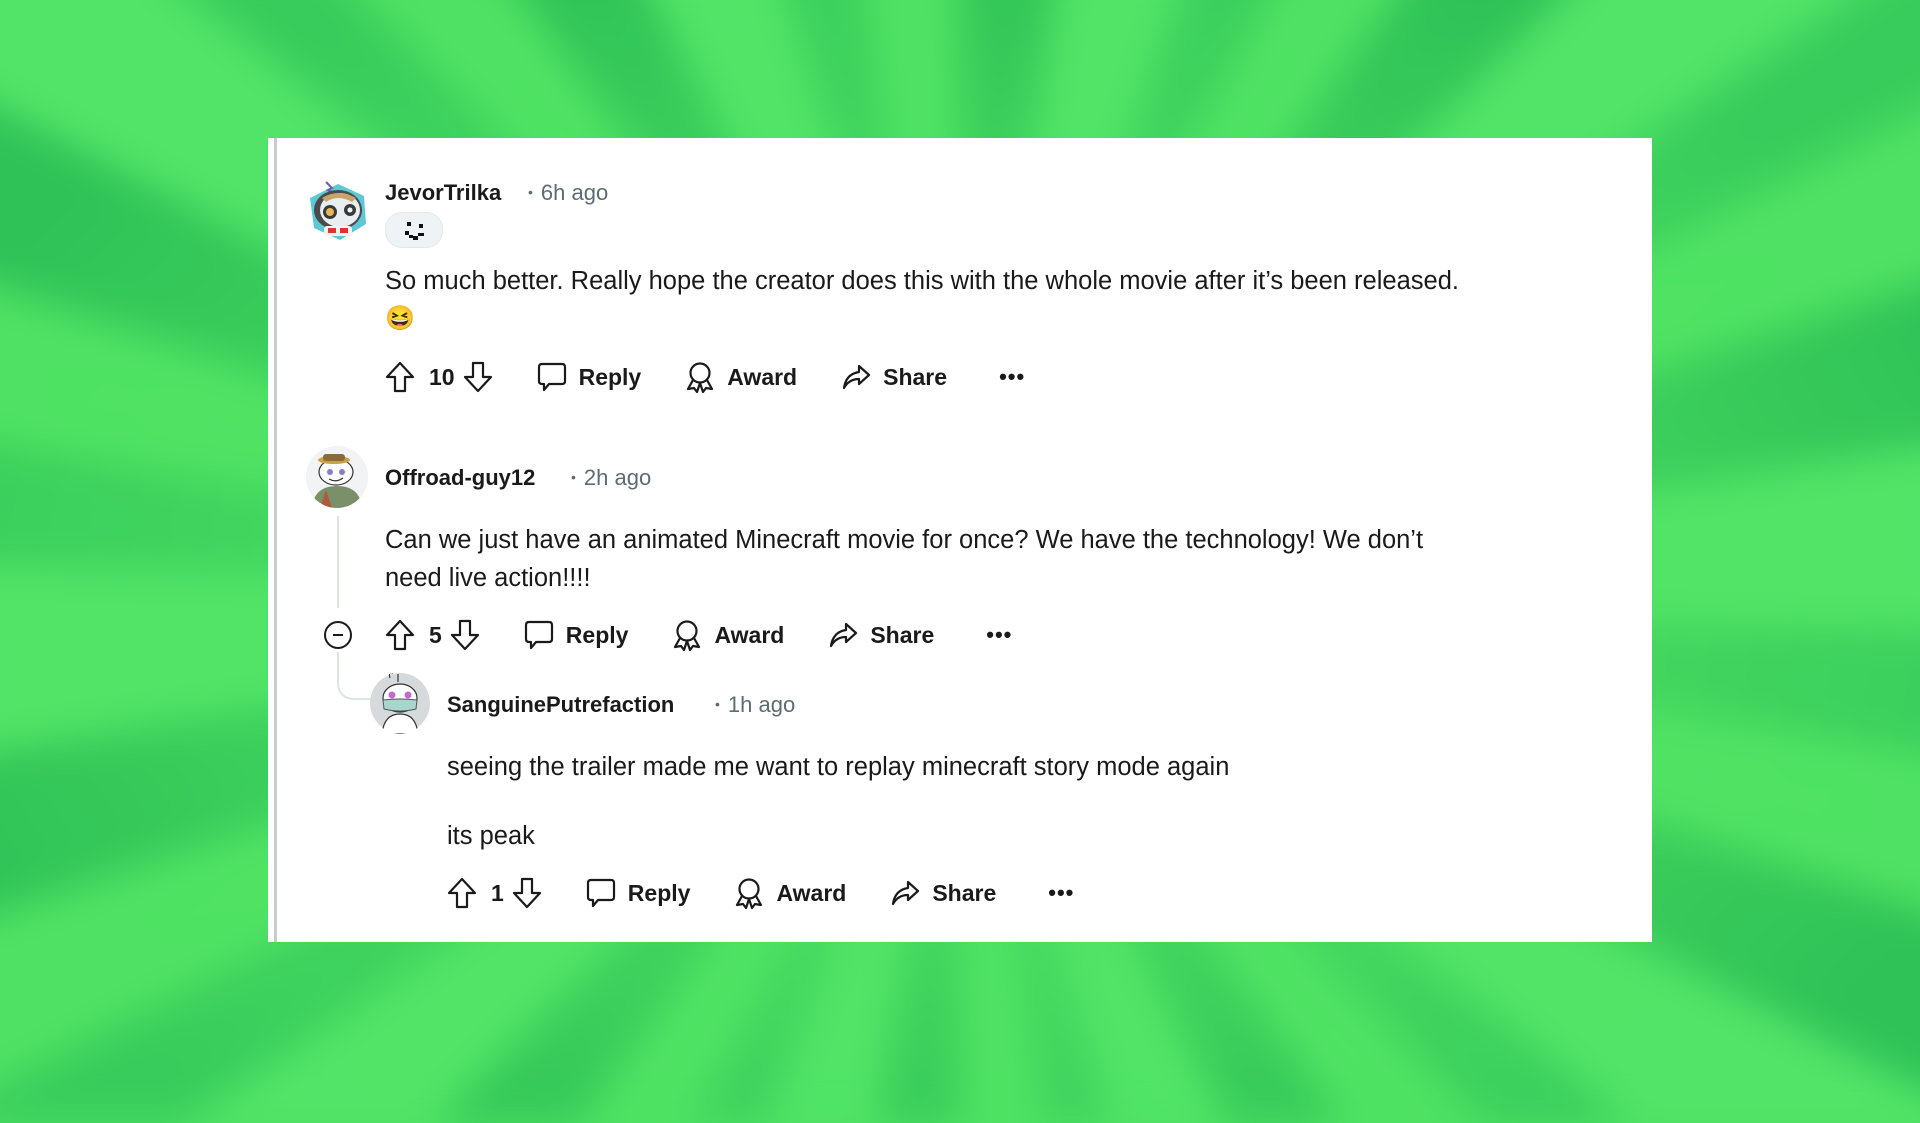  Describe the element at coordinates (355, 676) in the screenshot. I see `thread-connector` at that location.